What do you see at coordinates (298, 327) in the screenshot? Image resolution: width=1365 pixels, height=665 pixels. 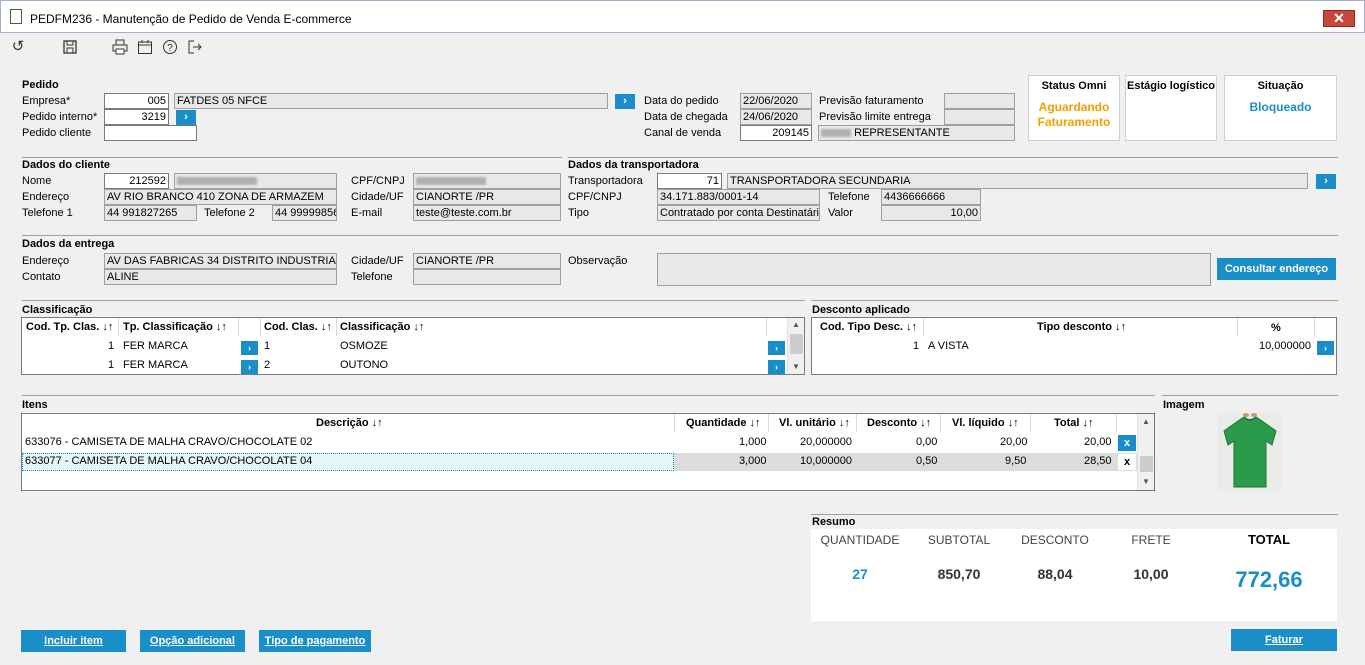 I see `col-cod-clas: Cod. Clas. ↓↑` at bounding box center [298, 327].